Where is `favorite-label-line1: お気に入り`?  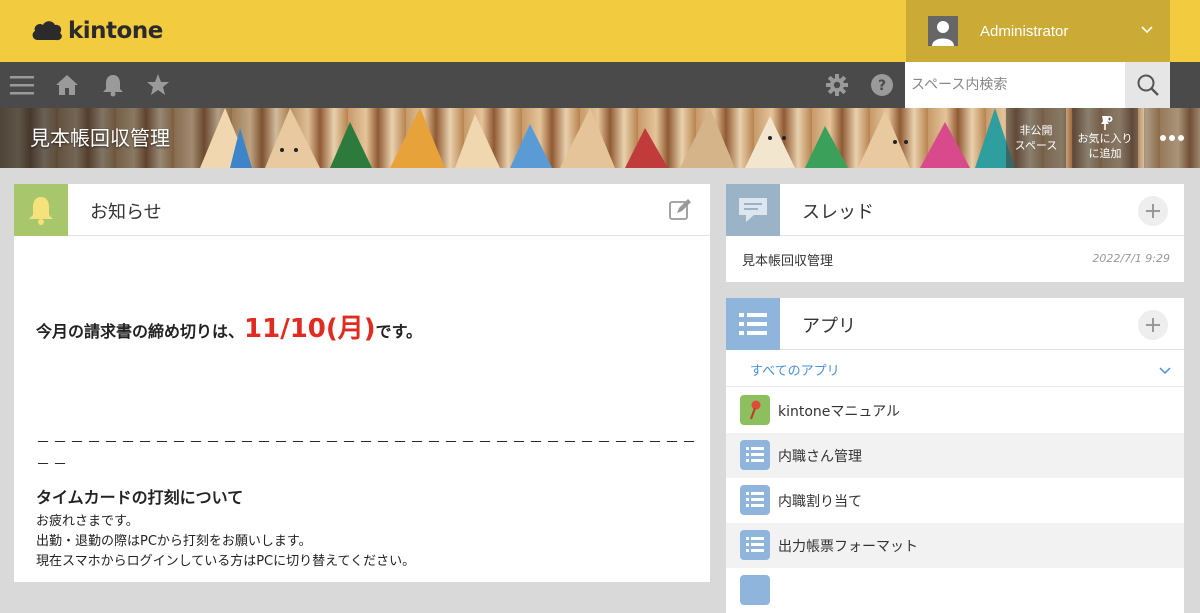 favorite-label-line1: お気に入り is located at coordinates (1105, 138).